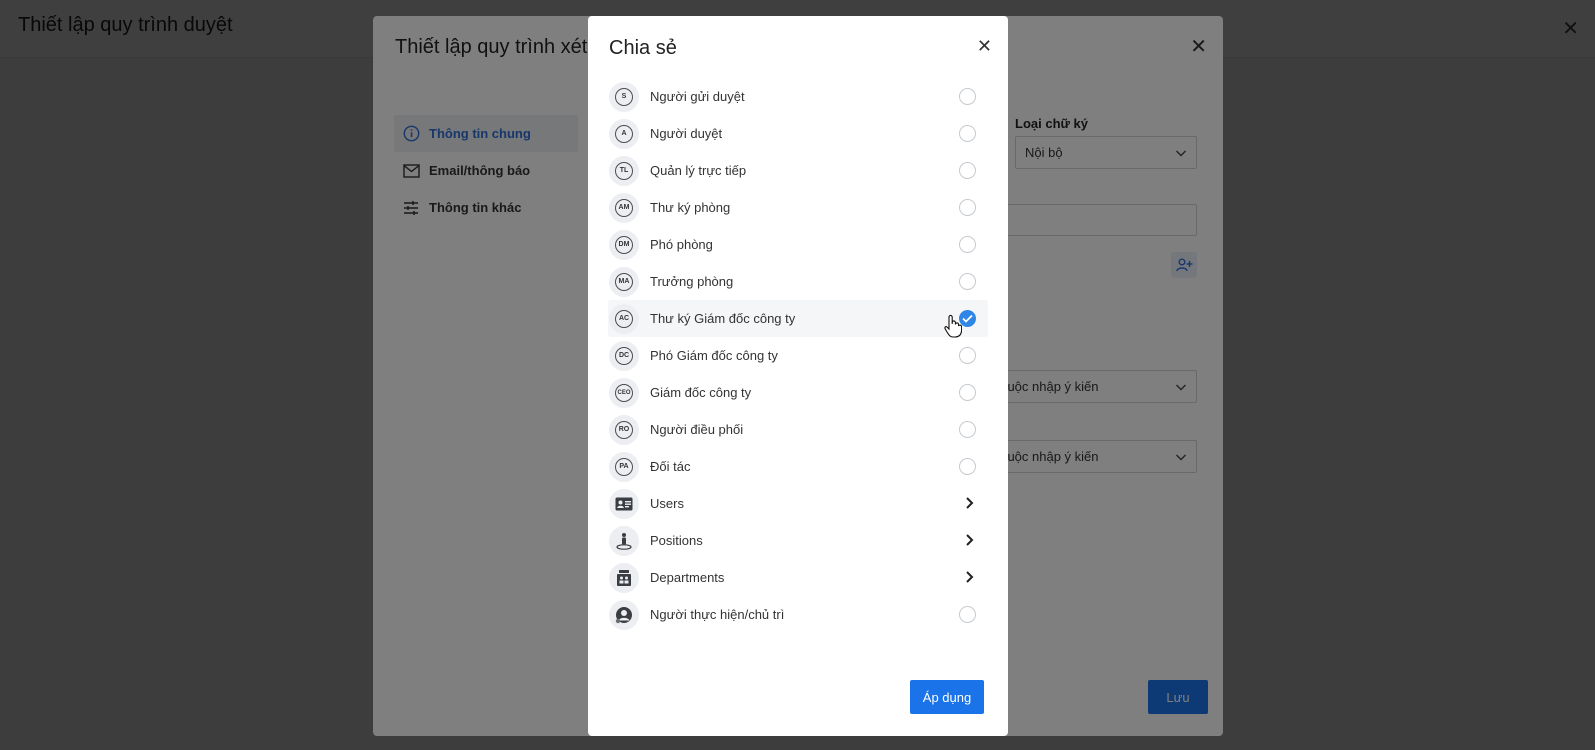 Image resolution: width=1595 pixels, height=750 pixels. I want to click on option-label: Người điều phối, so click(697, 429).